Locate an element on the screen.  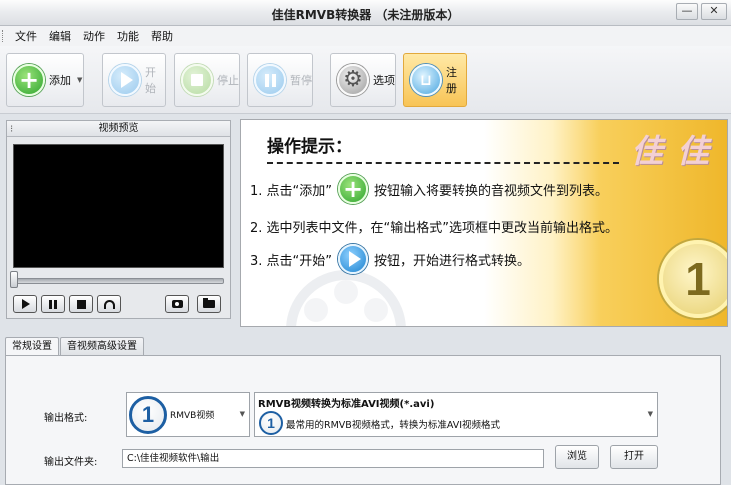
tip-line-3: 3. 点击“开始” 按钮，开始进行格式转换。 is located at coordinates (390, 259).